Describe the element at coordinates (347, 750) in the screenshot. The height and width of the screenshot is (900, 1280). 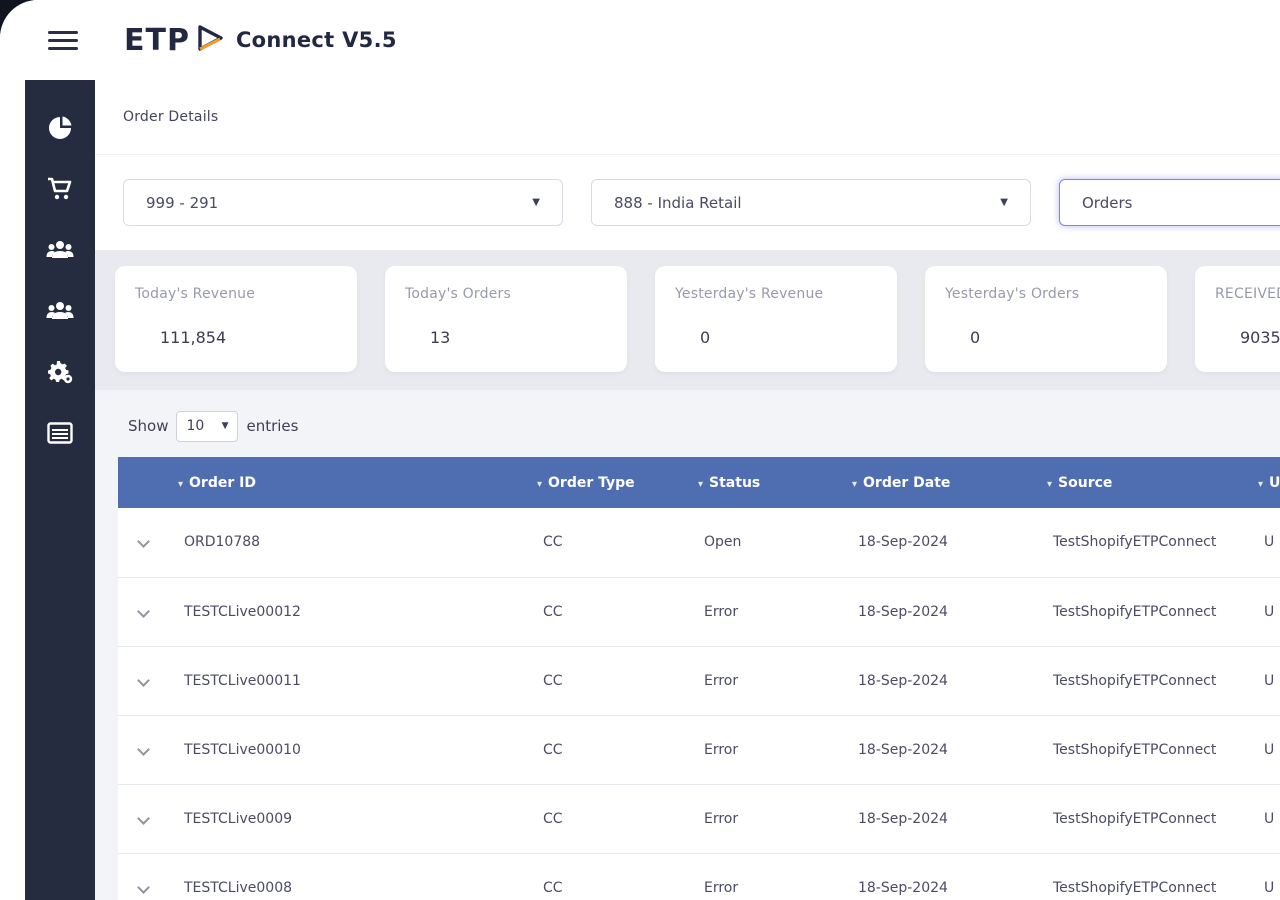
I see `cell-order-id: TESTCLive00010` at that location.